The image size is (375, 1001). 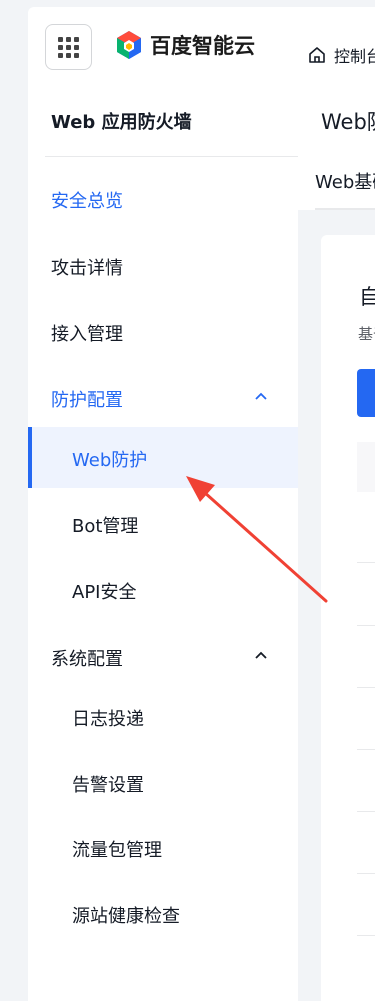 I want to click on sidebar-item-access-management: 接入管理, so click(x=87, y=333).